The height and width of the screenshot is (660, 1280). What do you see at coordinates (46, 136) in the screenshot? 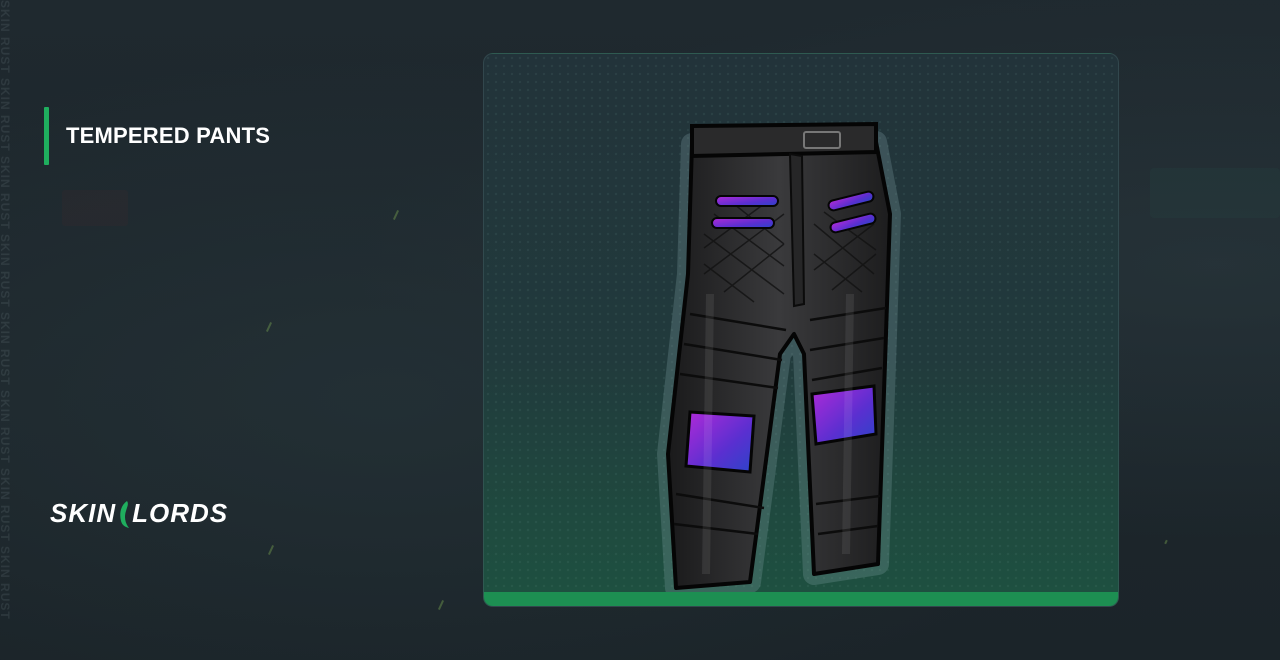
I see `title-accent-bar` at bounding box center [46, 136].